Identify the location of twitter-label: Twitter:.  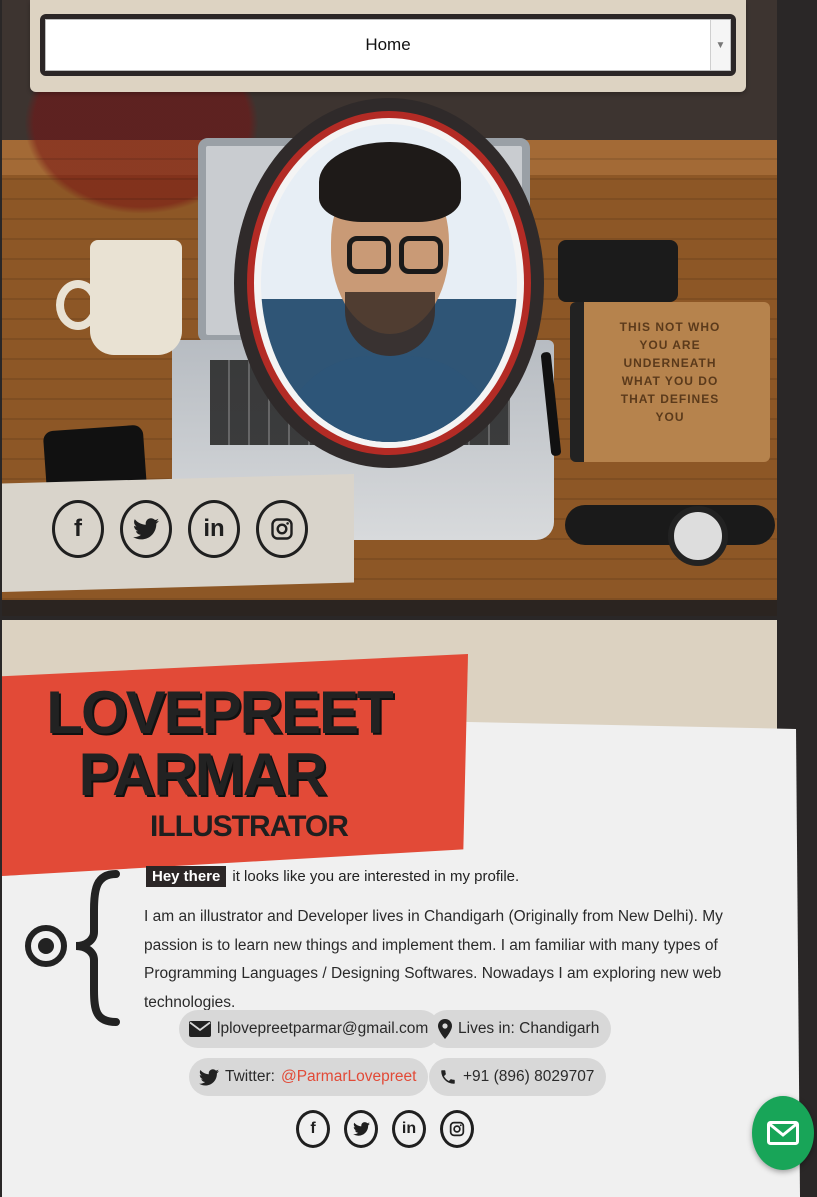
(250, 1076).